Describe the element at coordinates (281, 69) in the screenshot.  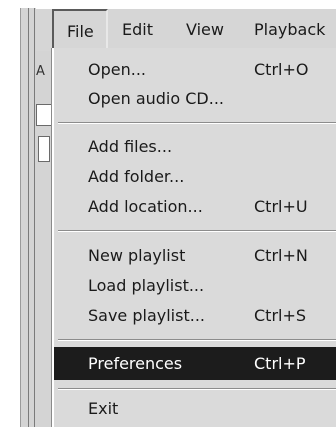
I see `menu-item-shortcut: Ctrl+O` at that location.